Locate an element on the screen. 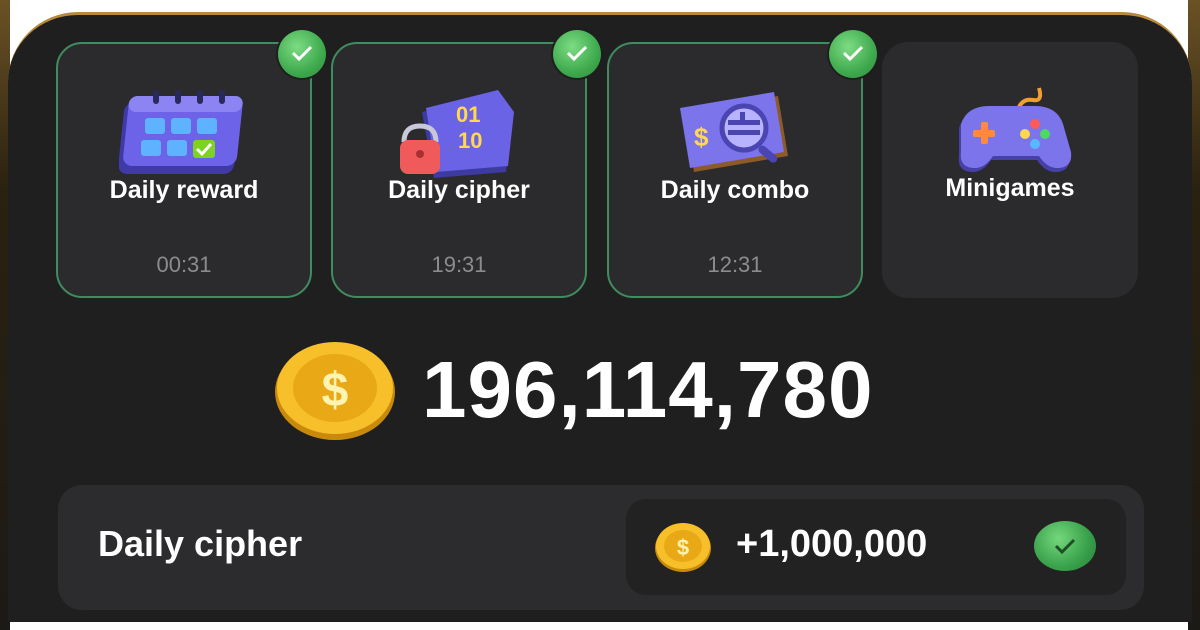  card-label: Minigames is located at coordinates (1010, 188).